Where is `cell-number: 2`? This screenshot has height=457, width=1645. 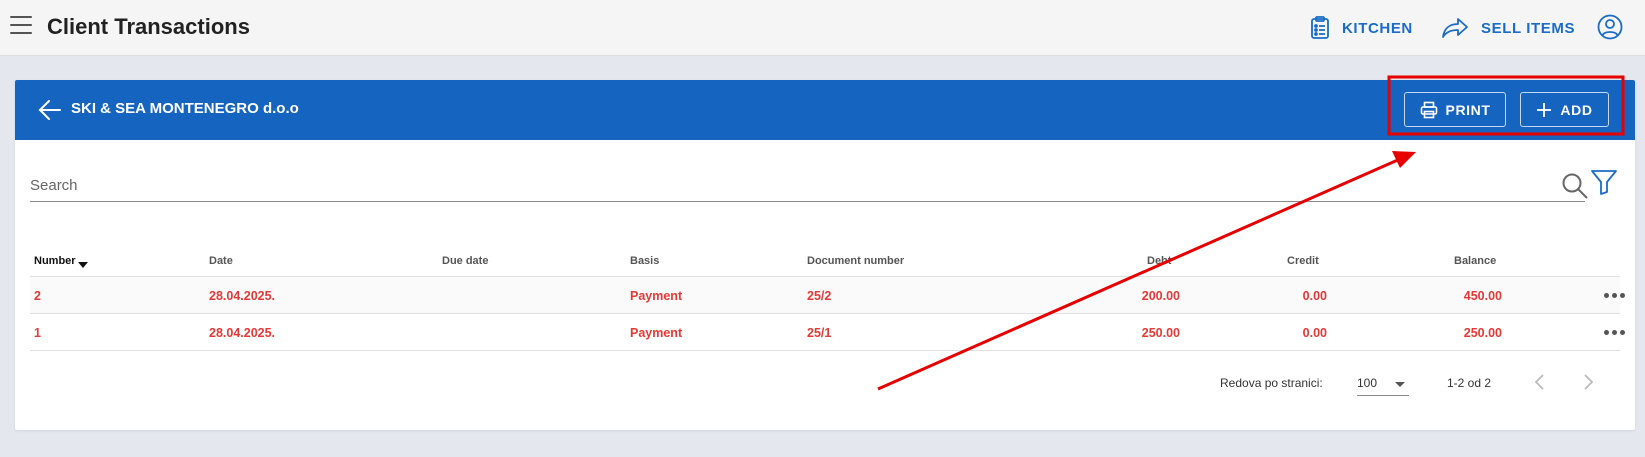
cell-number: 2 is located at coordinates (37, 296).